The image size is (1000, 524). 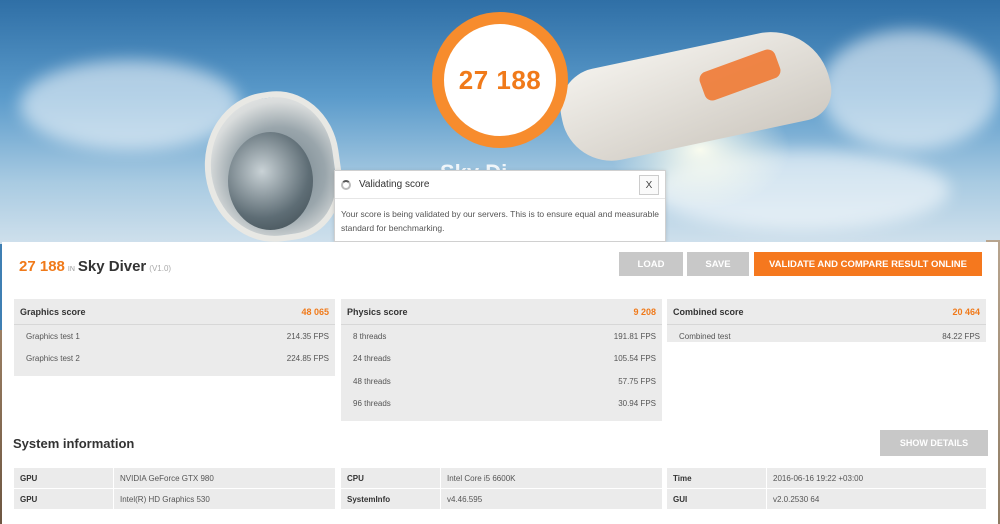 I want to click on list-item: Graphics test 1 214.35 FPS, so click(x=177, y=336).